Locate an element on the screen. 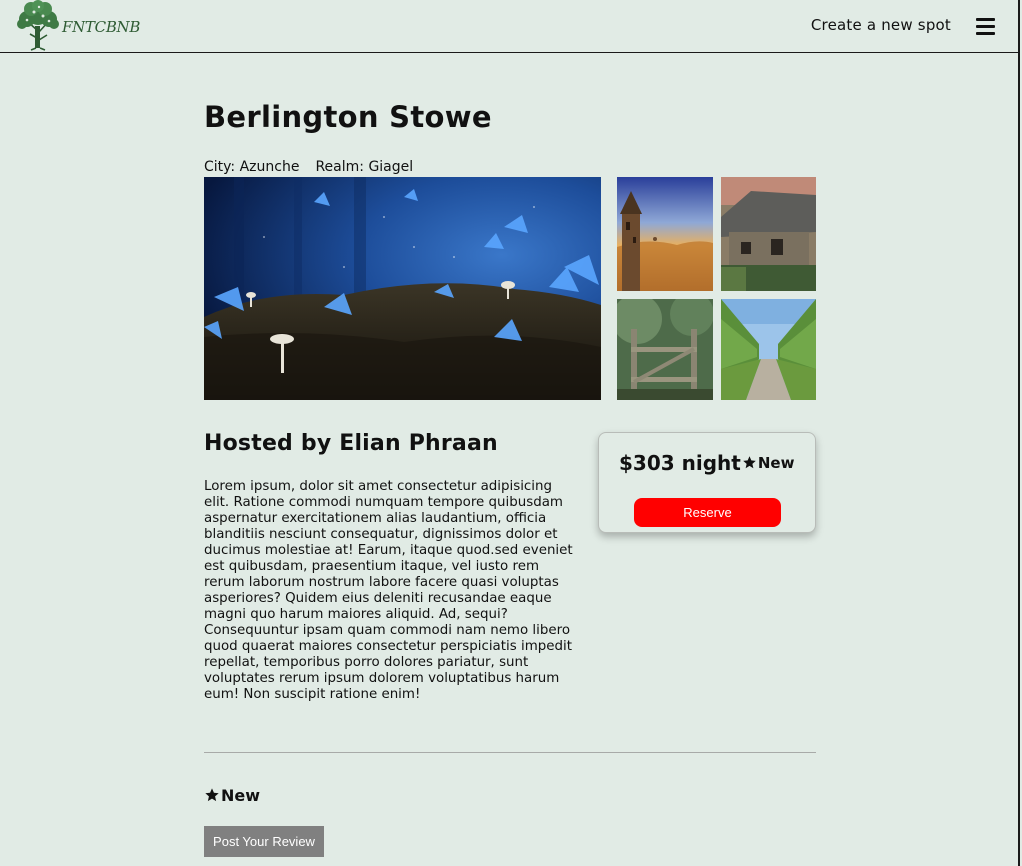 This screenshot has width=1022, height=866. price-rating-row: $303 night New is located at coordinates (706, 463).